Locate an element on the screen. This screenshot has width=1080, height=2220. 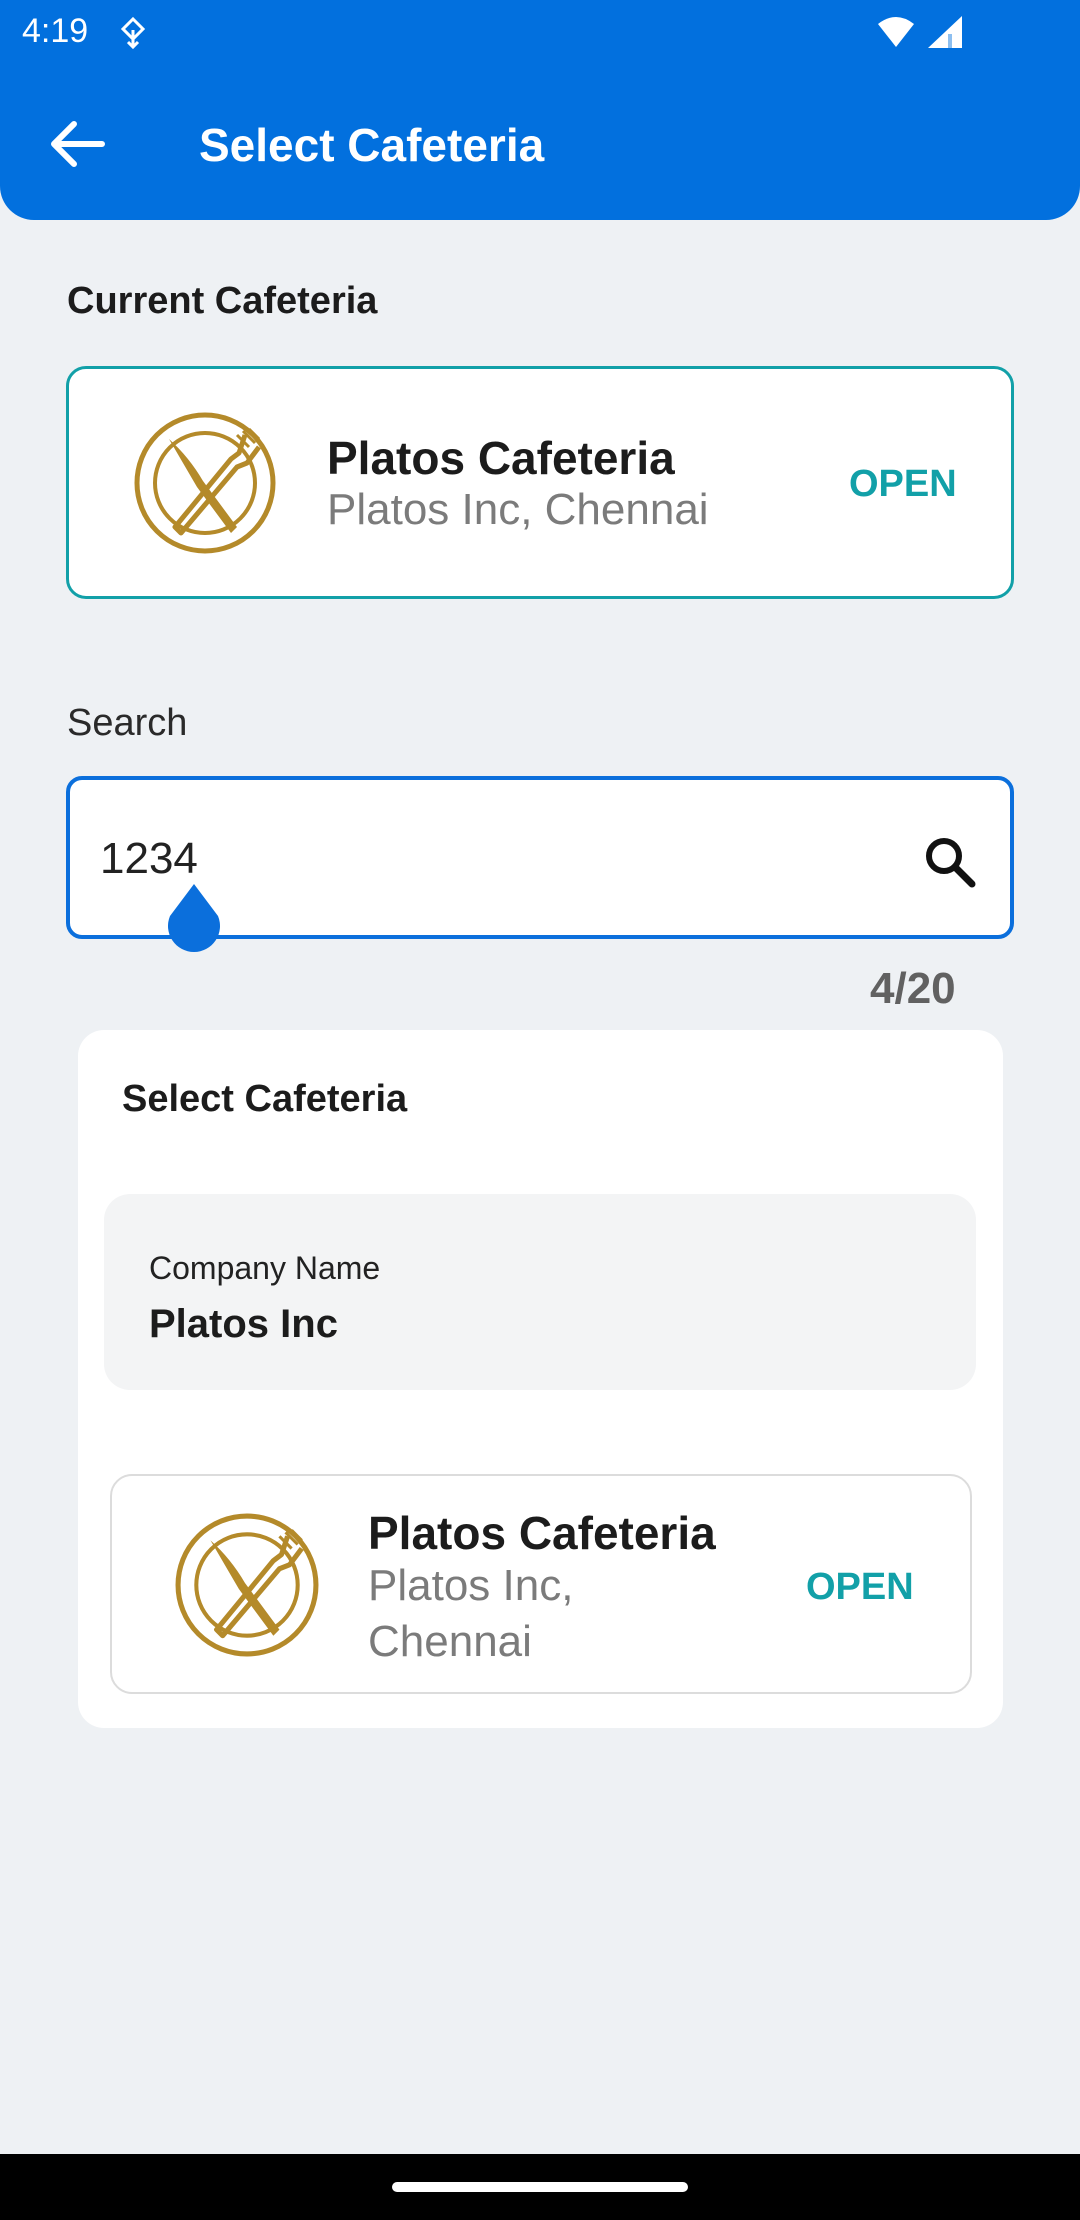
company-name-label: Company Name is located at coordinates (265, 1268).